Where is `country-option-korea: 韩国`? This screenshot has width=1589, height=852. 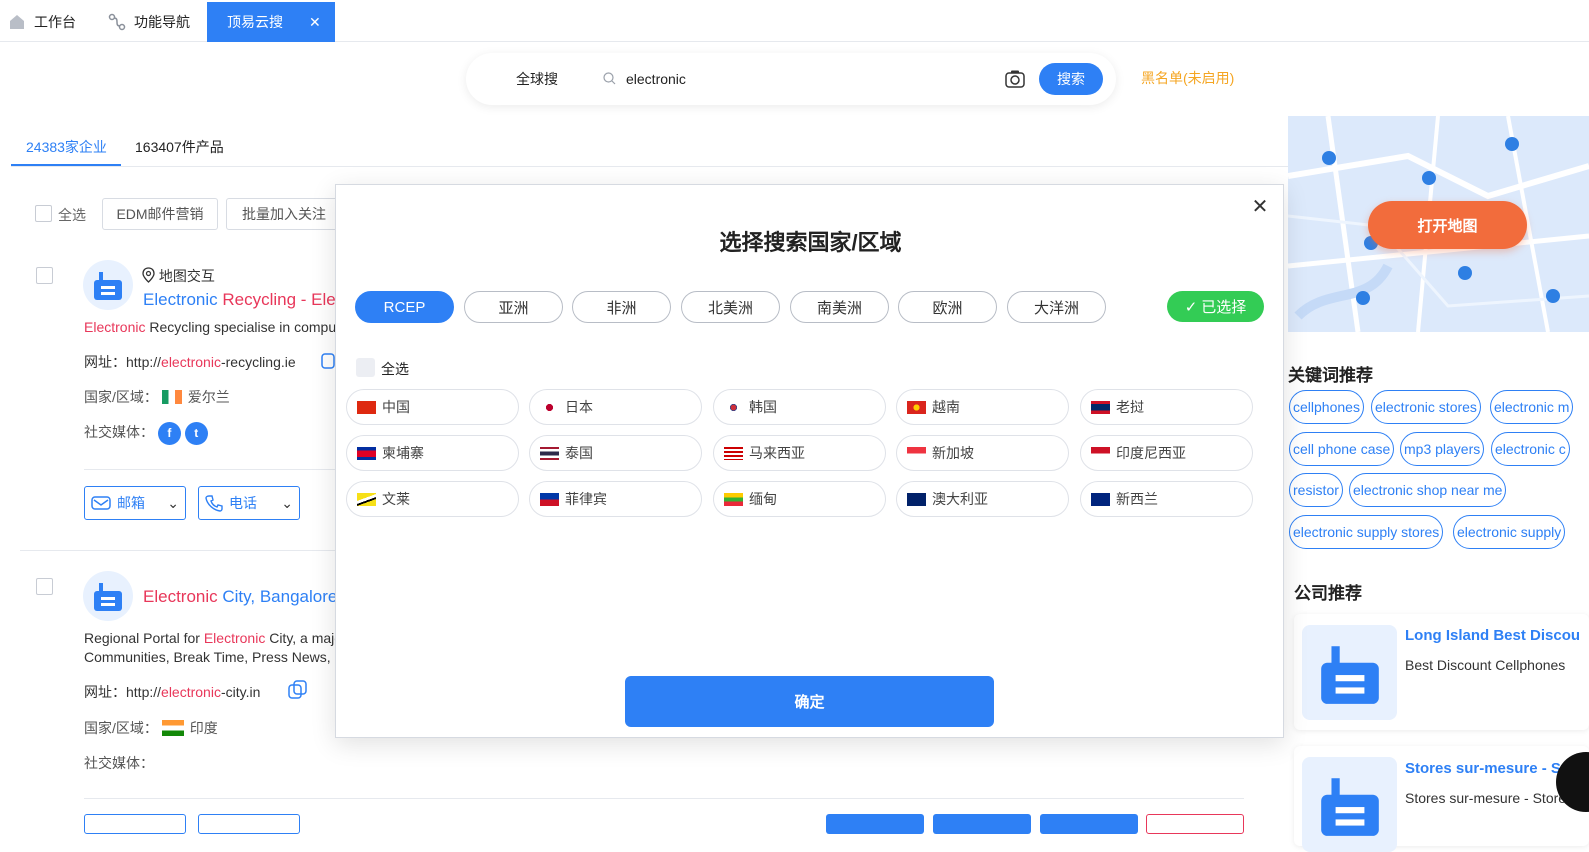
country-option-korea: 韩国 is located at coordinates (799, 407).